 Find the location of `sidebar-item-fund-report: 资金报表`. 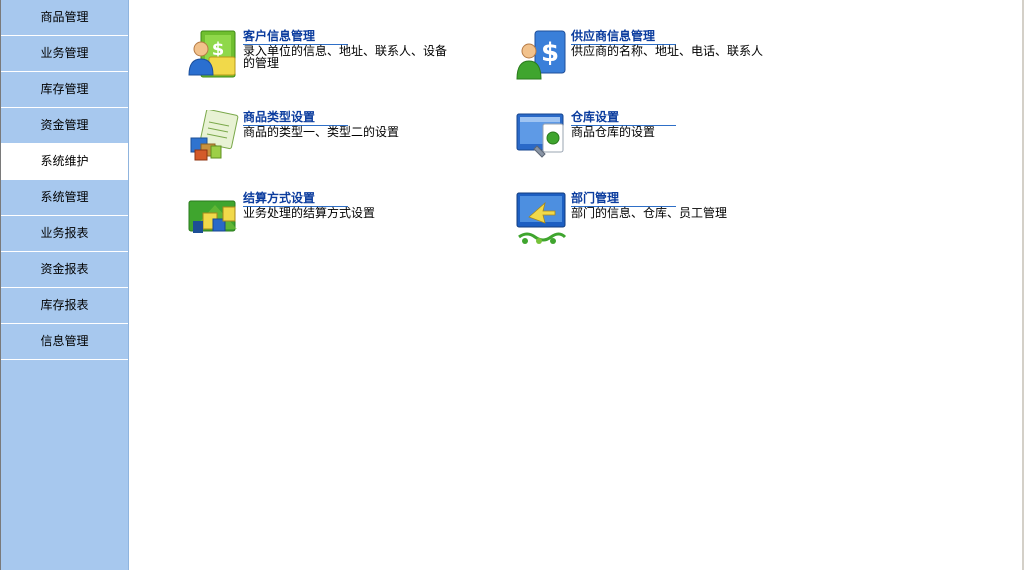

sidebar-item-fund-report: 资金报表 is located at coordinates (64, 270).